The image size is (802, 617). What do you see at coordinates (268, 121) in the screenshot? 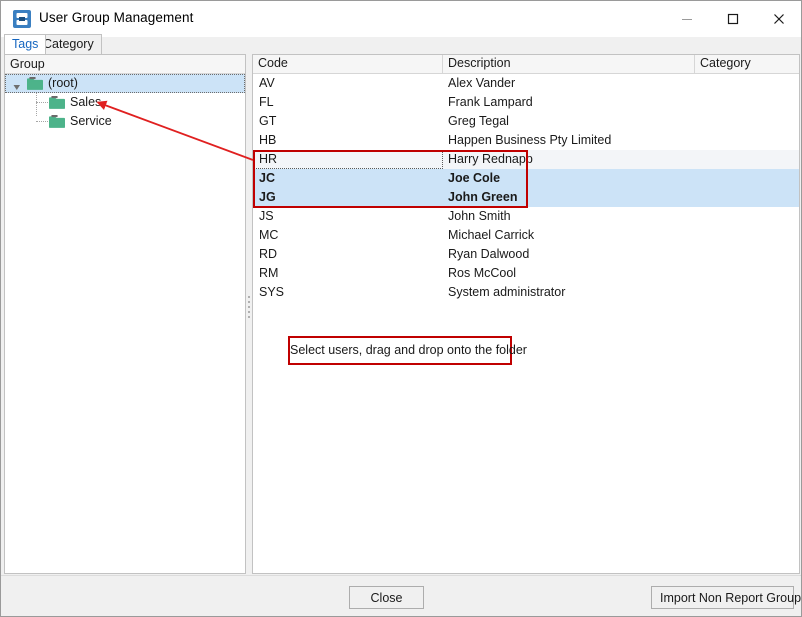
I see `cell-code: GT` at bounding box center [268, 121].